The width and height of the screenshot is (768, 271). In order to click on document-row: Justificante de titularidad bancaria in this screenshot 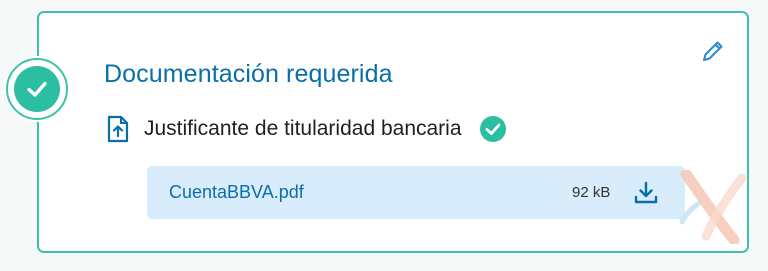, I will do `click(306, 129)`.